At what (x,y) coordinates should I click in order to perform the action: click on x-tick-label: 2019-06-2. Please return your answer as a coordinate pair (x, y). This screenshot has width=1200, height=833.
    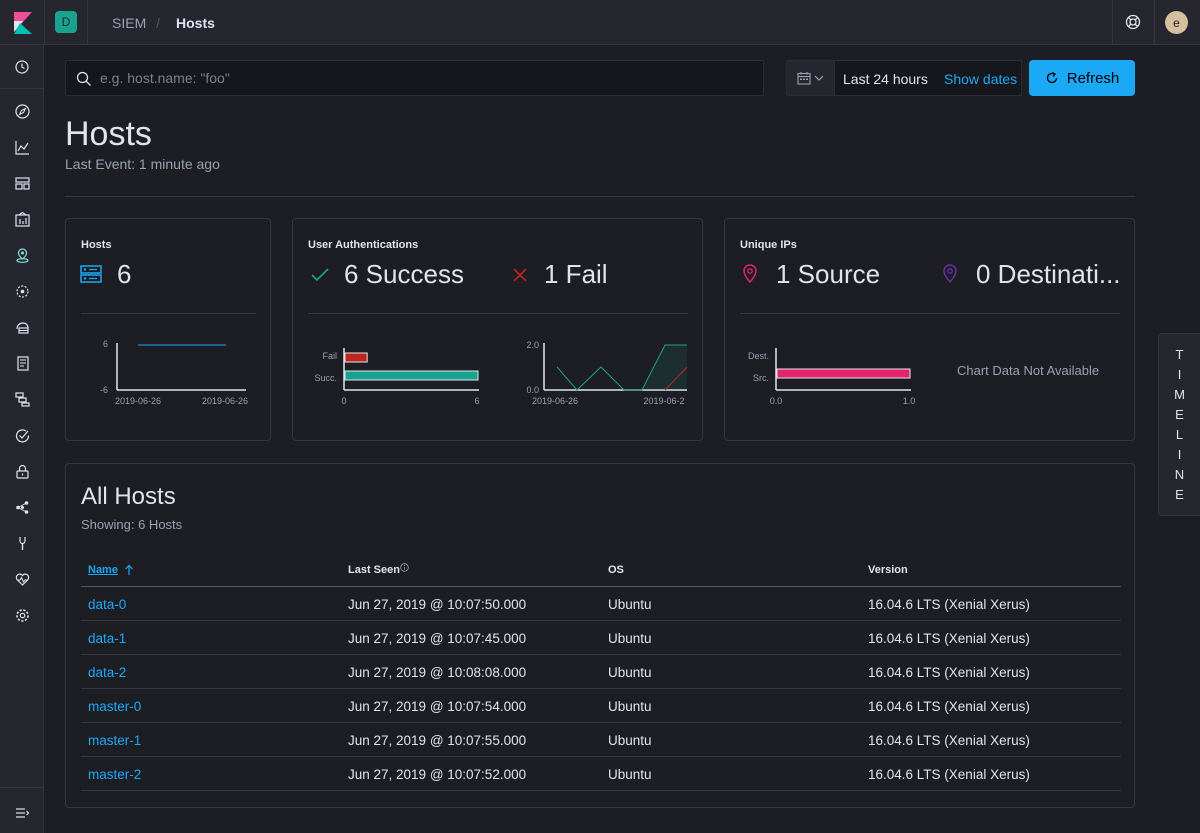
    Looking at the image, I should click on (663, 401).